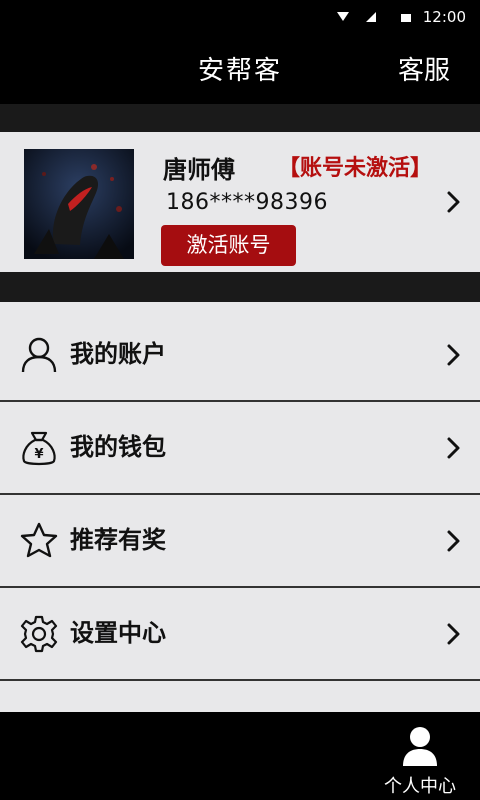 The width and height of the screenshot is (480, 800). What do you see at coordinates (39, 355) in the screenshot?
I see `user-icon` at bounding box center [39, 355].